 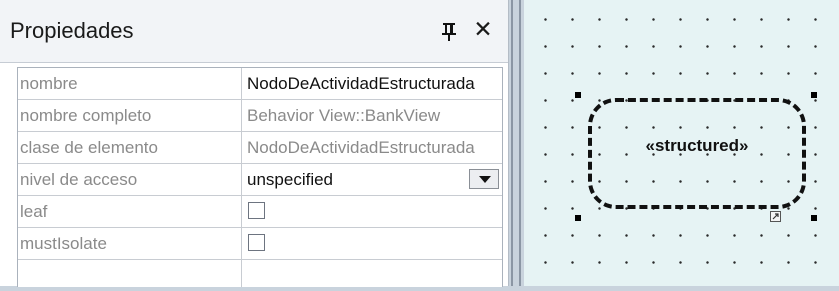 I want to click on access-level-select: unspecified, so click(x=372, y=179).